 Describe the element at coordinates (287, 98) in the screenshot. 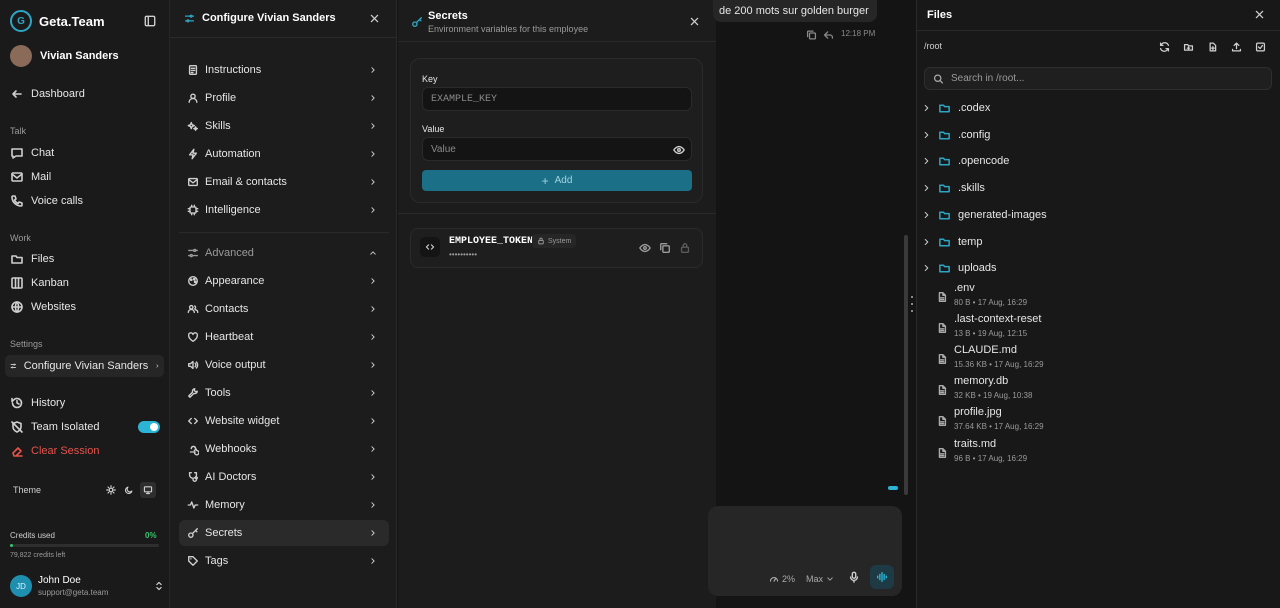

I see `config-item-profile: Profile` at that location.